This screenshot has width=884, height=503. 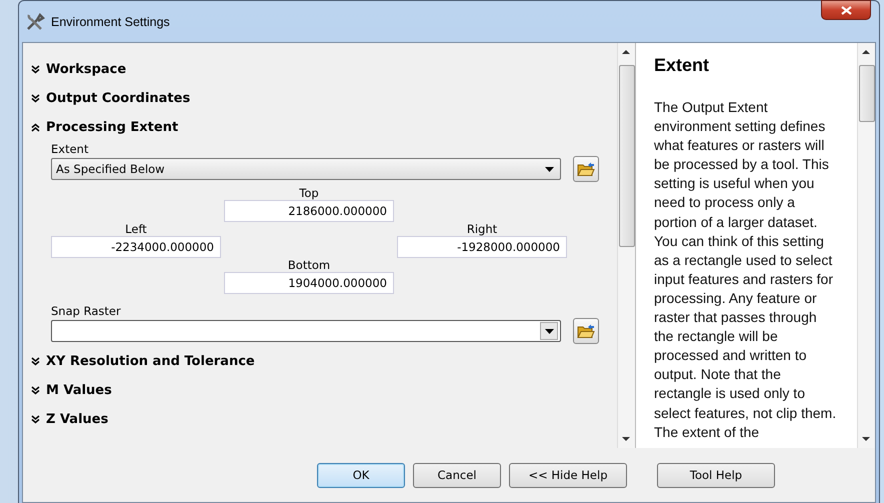 What do you see at coordinates (309, 283) in the screenshot?
I see `coordinate-field: 1904000.000000` at bounding box center [309, 283].